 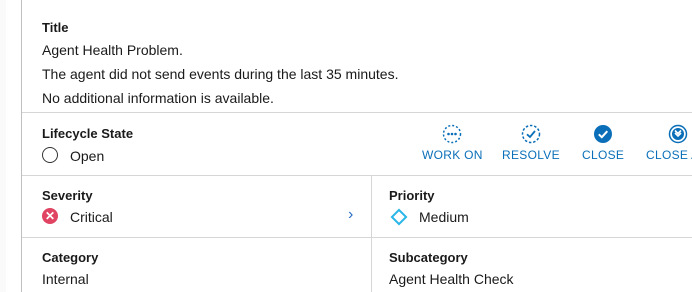 What do you see at coordinates (67, 195) in the screenshot?
I see `severity-label: Severity` at bounding box center [67, 195].